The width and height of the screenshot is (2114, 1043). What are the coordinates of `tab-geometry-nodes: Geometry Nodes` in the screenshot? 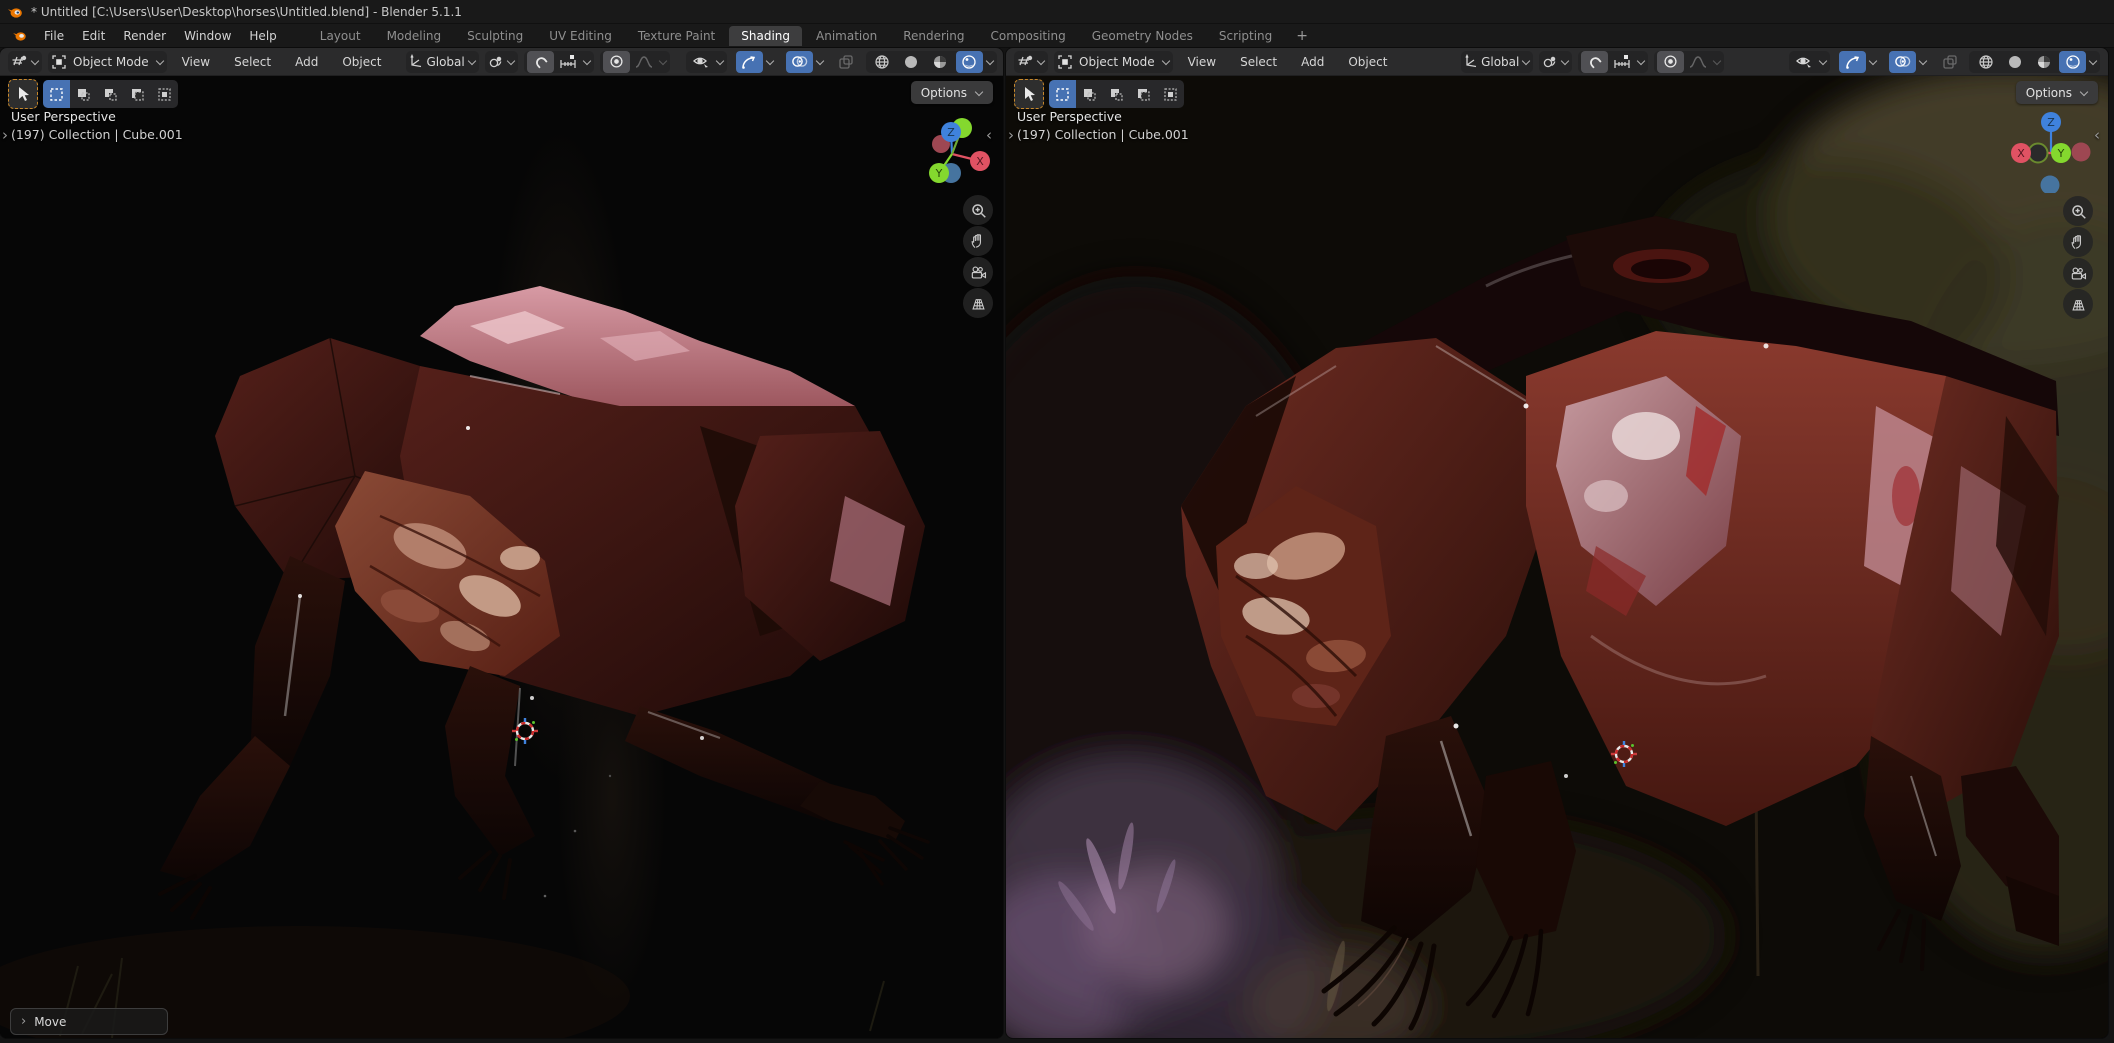 It's located at (1142, 36).